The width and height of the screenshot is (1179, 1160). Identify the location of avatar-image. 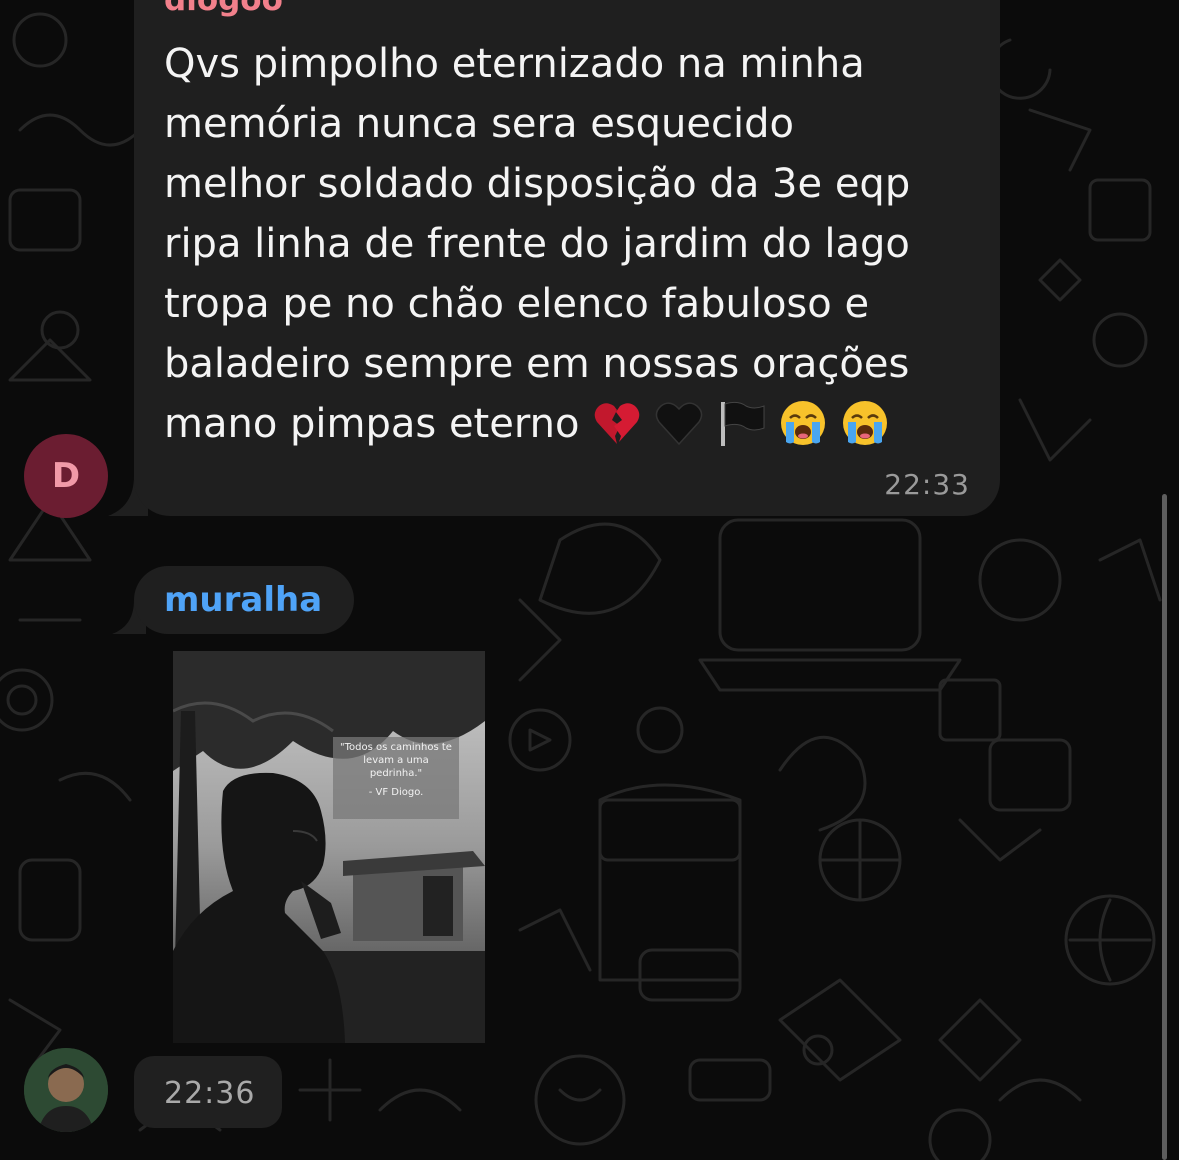
(66, 1090).